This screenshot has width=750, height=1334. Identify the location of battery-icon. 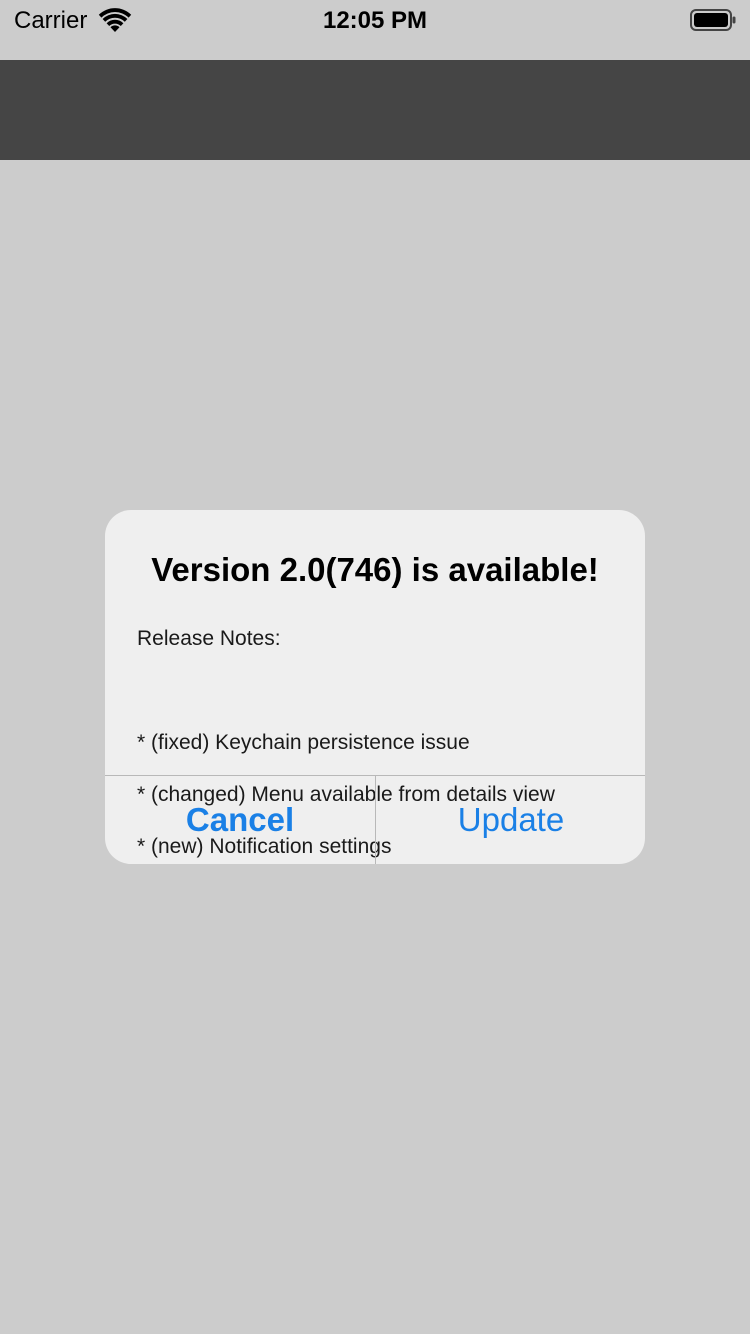
(713, 20).